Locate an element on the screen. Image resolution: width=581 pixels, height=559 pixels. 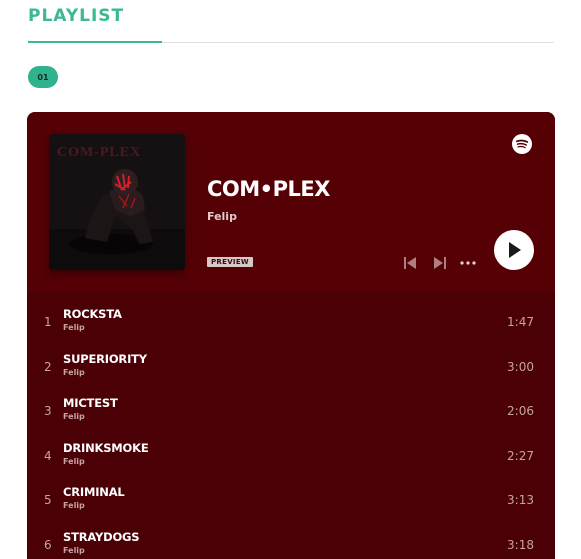
cover-title-text: COM-PLEX is located at coordinates (99, 152).